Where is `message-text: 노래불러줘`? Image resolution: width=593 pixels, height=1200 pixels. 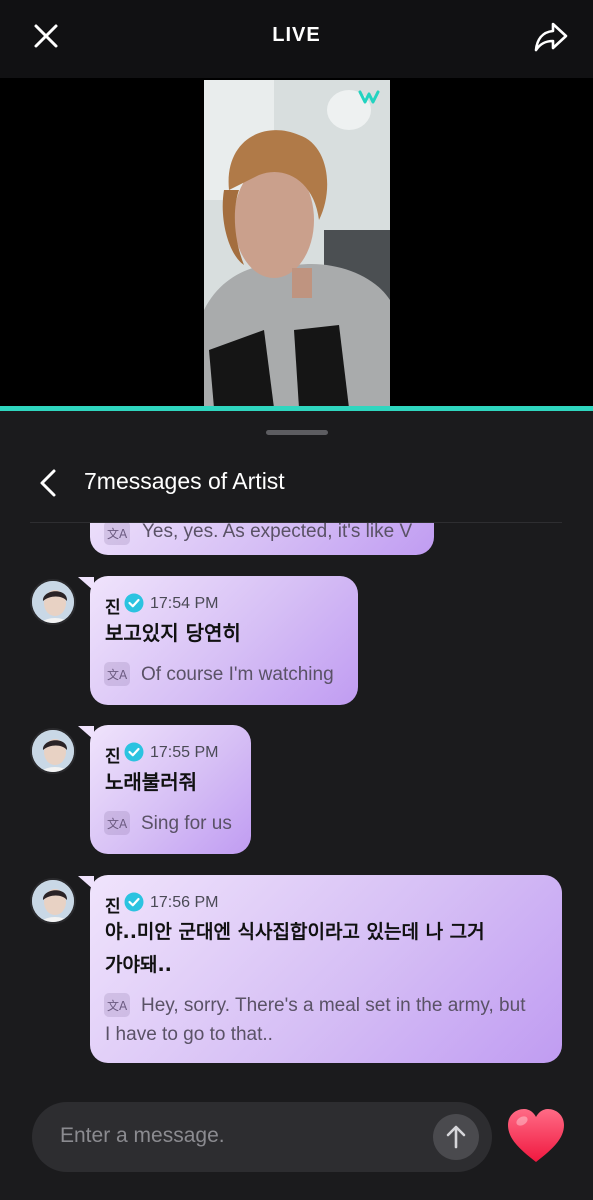
message-text: 노래불러줘 is located at coordinates (151, 782).